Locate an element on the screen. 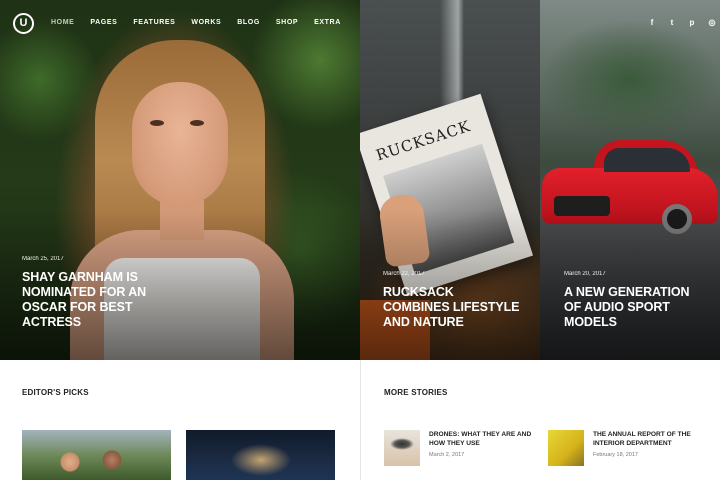 The image size is (720, 480). nav-item-works: WORKS is located at coordinates (206, 22).